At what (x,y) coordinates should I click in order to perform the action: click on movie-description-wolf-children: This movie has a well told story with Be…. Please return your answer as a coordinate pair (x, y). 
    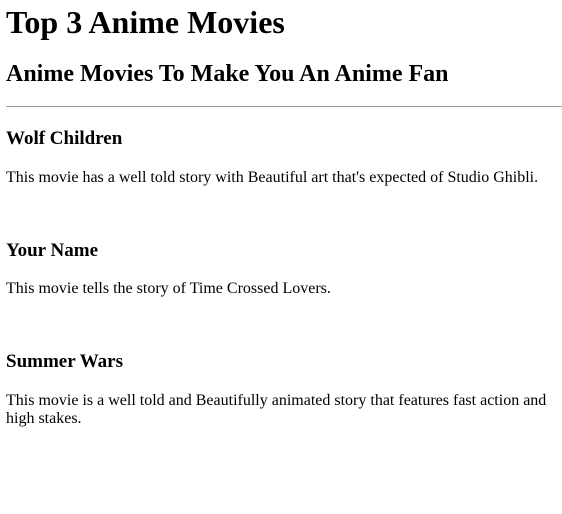
    Looking at the image, I should click on (272, 177).